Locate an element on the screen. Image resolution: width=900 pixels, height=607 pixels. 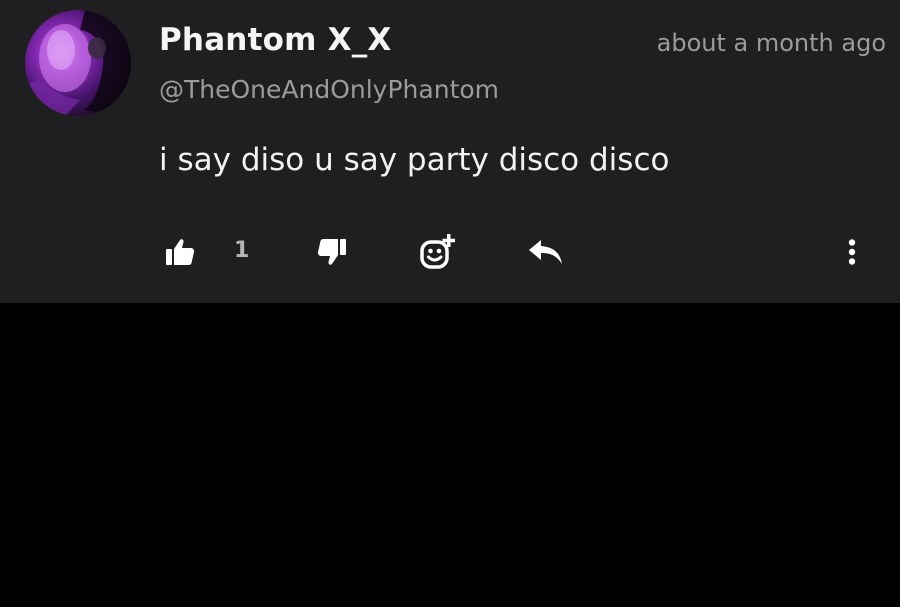
author-name: Phantom X_X is located at coordinates (275, 40).